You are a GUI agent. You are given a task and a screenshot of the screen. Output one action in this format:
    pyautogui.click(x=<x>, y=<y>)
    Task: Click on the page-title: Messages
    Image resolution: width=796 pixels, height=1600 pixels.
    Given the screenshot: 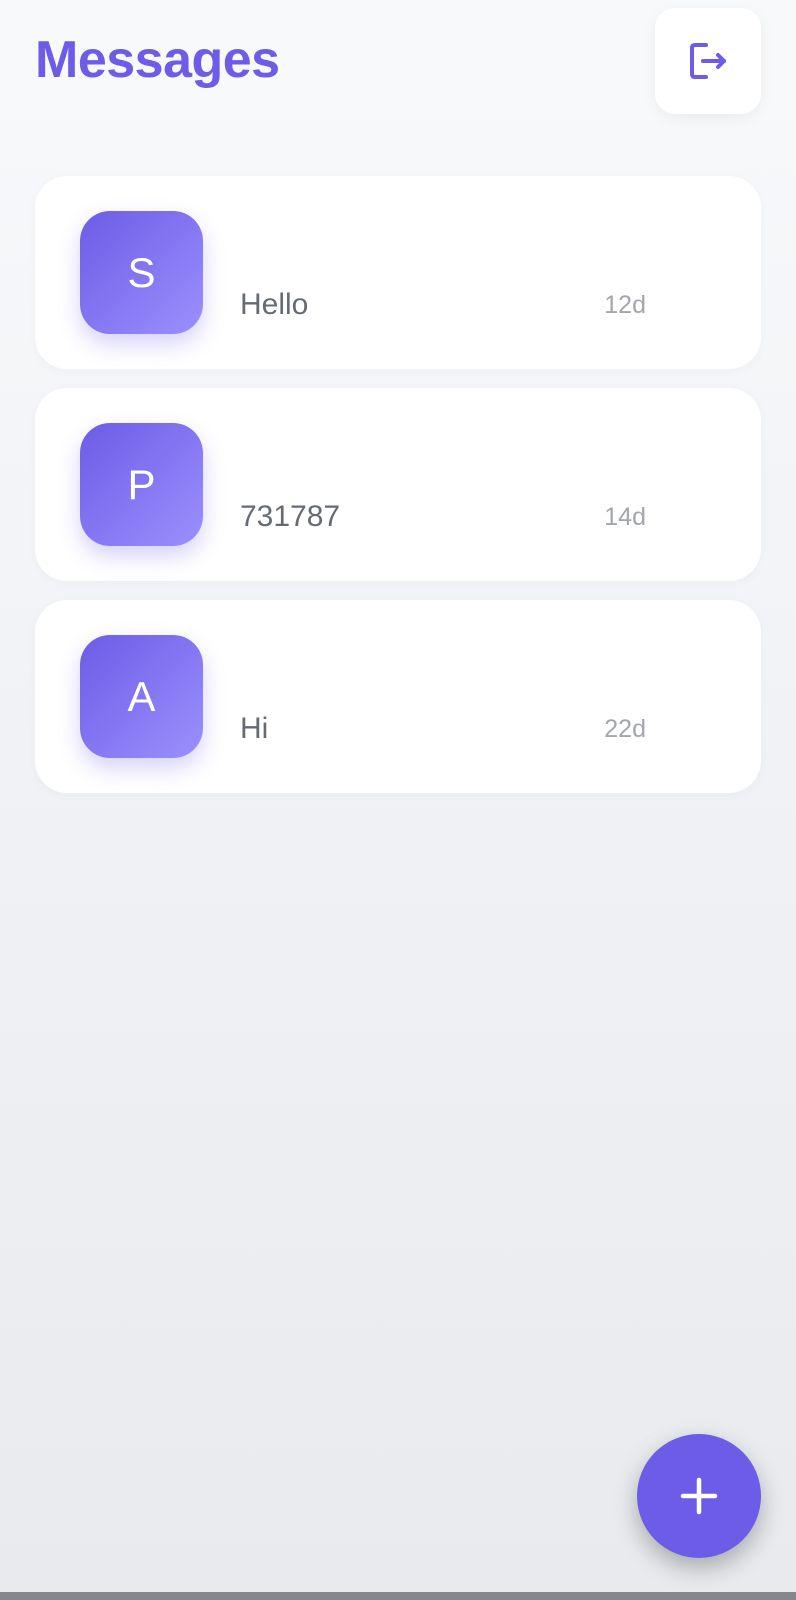 What is the action you would take?
    pyautogui.click(x=157, y=60)
    